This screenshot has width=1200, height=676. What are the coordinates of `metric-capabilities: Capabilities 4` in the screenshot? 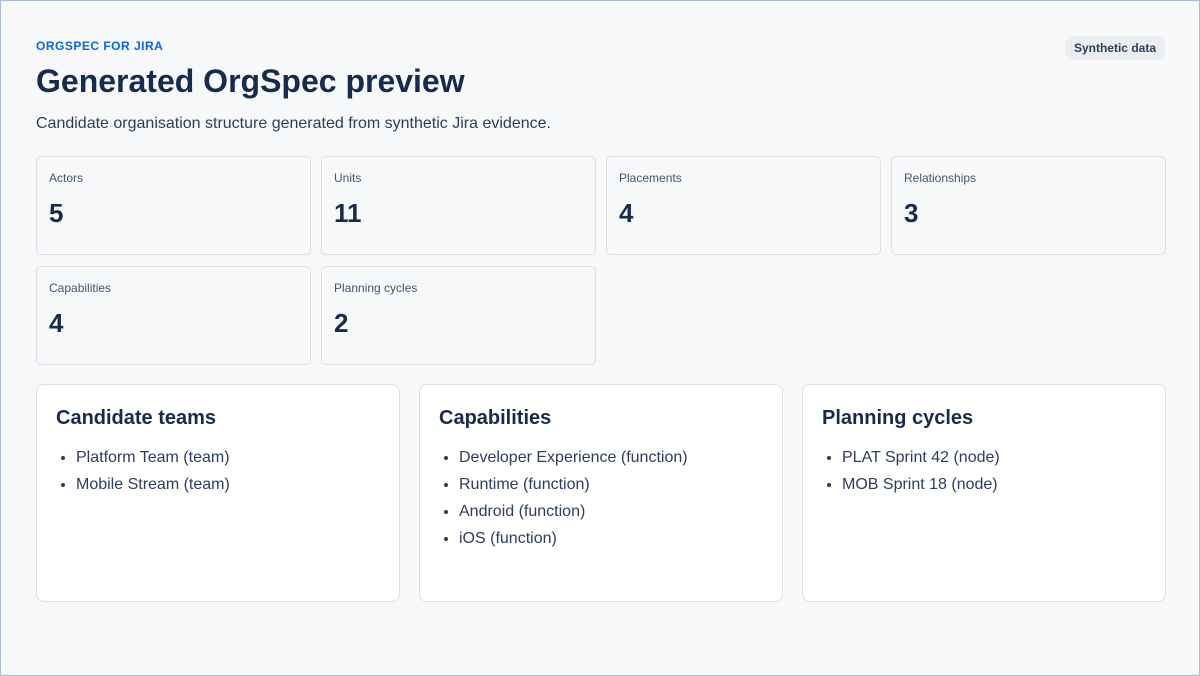 It's located at (173, 315).